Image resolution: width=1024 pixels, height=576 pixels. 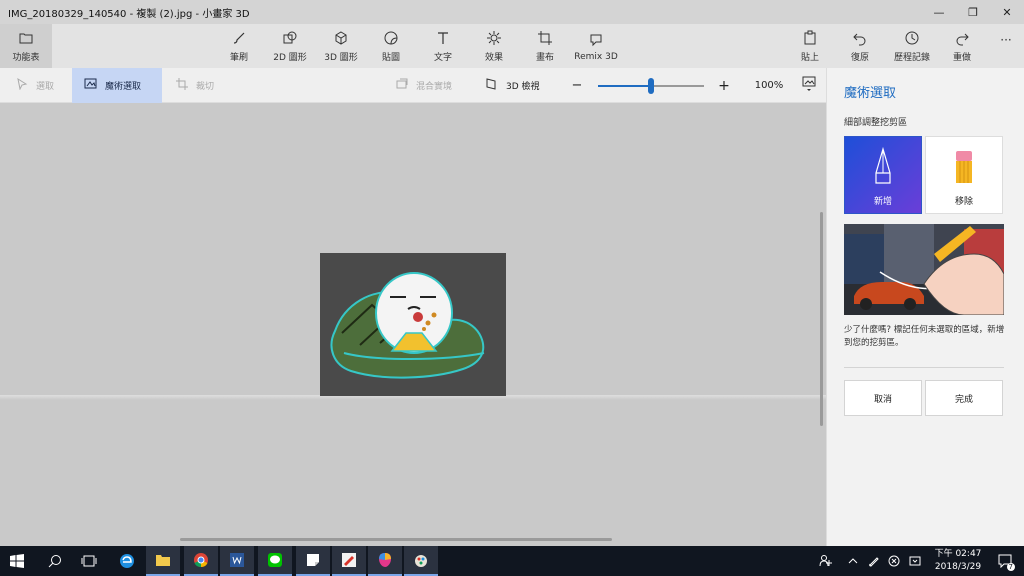 I want to click on 3d-view-icon, so click(x=492, y=85).